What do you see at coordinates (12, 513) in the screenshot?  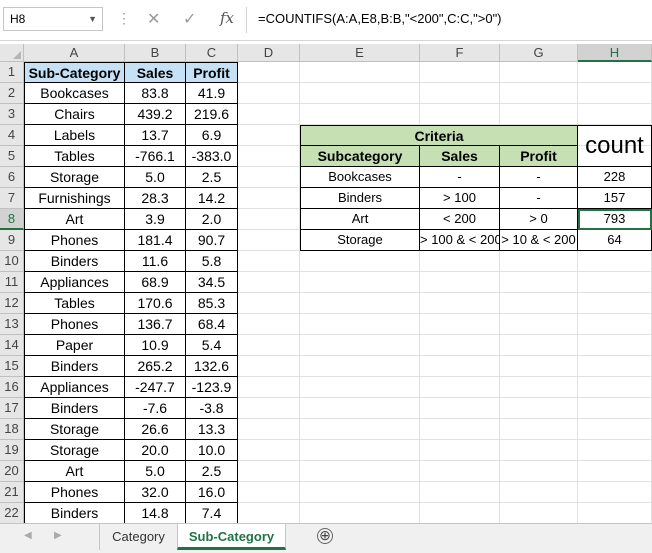 I see `row-header-22: 22` at bounding box center [12, 513].